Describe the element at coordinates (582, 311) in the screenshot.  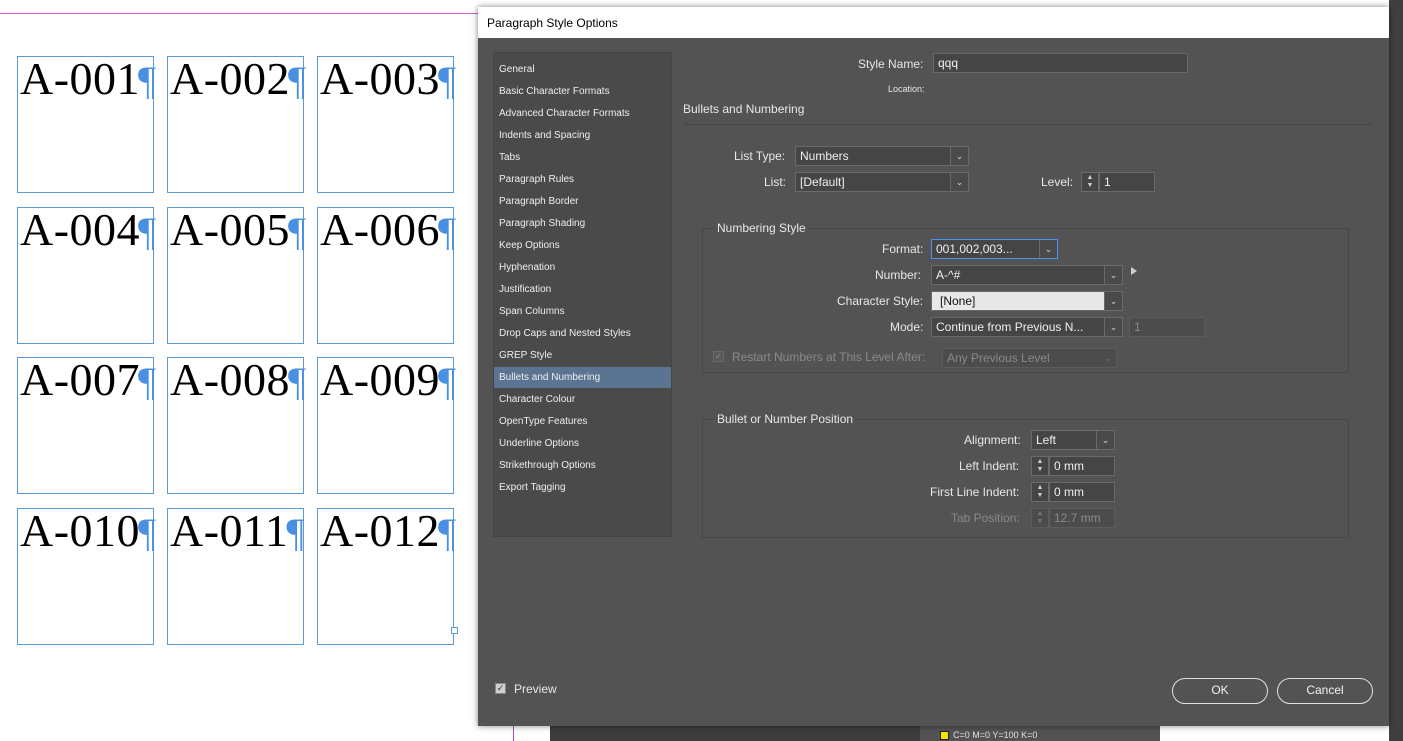
I see `category-item: Span Columns` at that location.